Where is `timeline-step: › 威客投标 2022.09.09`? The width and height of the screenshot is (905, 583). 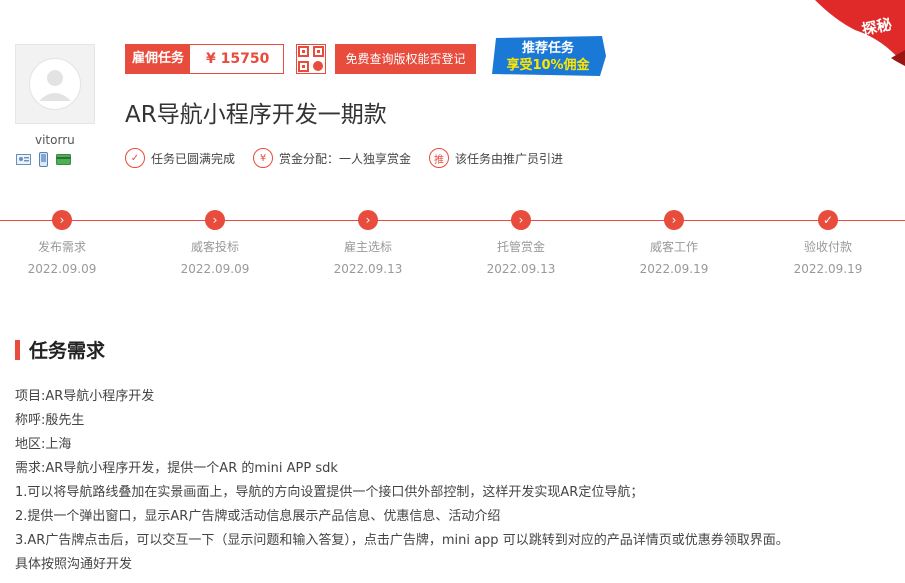 timeline-step: › 威客投标 2022.09.09 is located at coordinates (215, 243).